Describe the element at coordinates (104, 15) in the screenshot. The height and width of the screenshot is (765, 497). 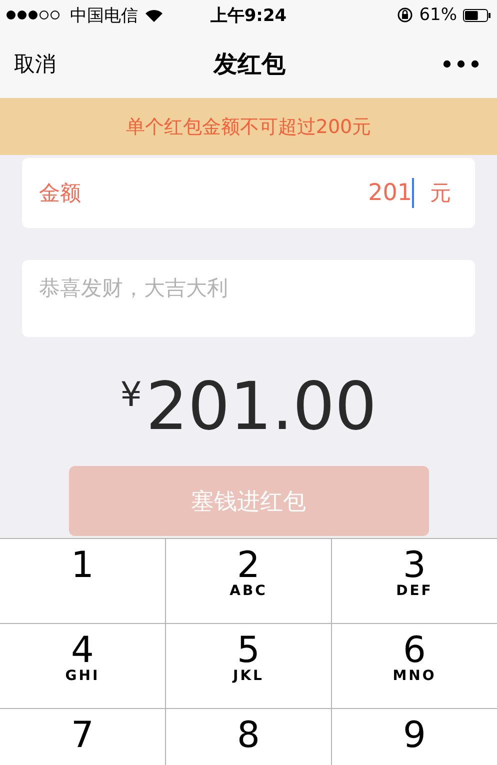
I see `carrier-name: 中国电信` at that location.